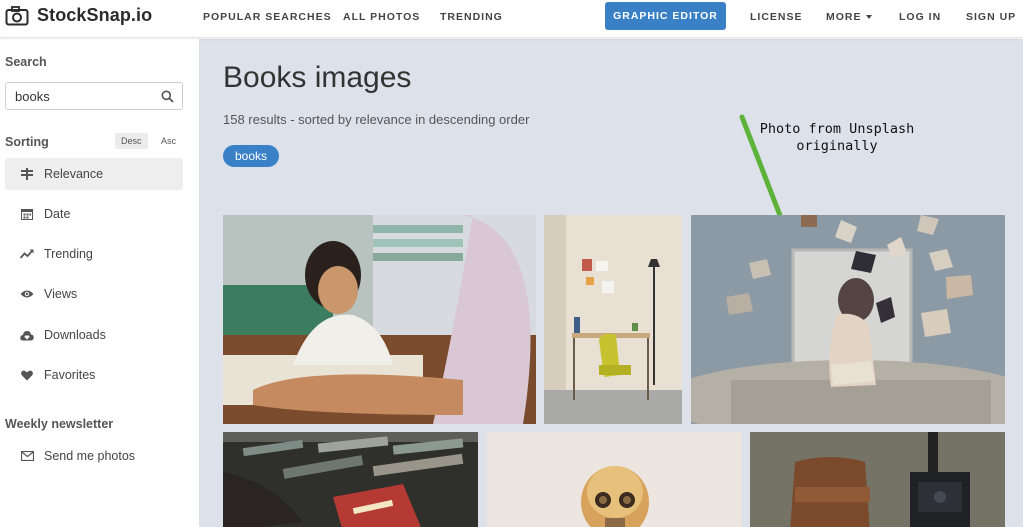  I want to click on tag-books: books, so click(251, 156).